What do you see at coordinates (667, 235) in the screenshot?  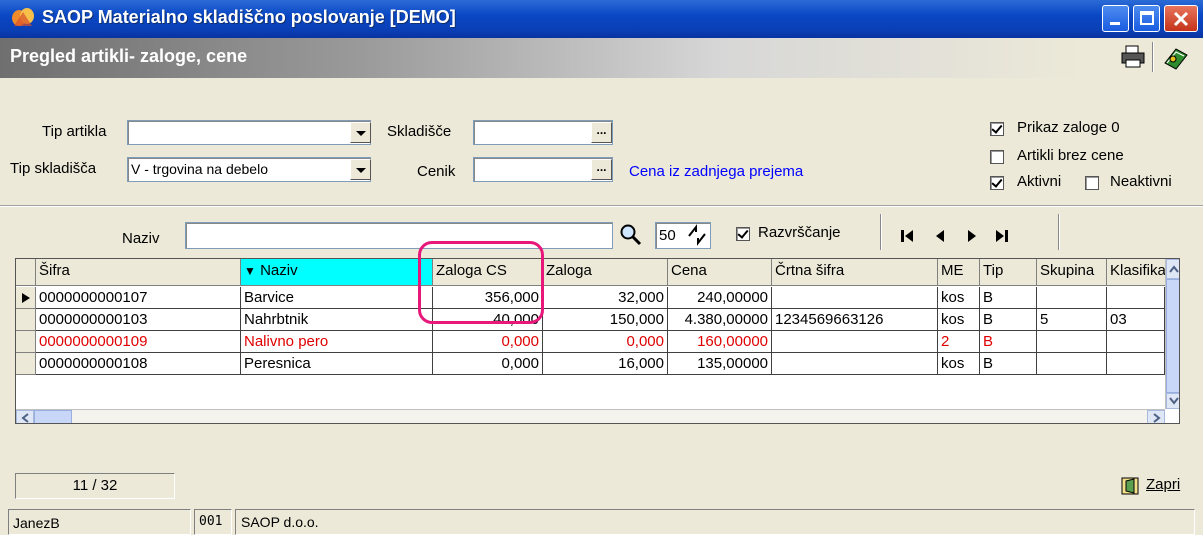 I see `record-count-value: 50` at bounding box center [667, 235].